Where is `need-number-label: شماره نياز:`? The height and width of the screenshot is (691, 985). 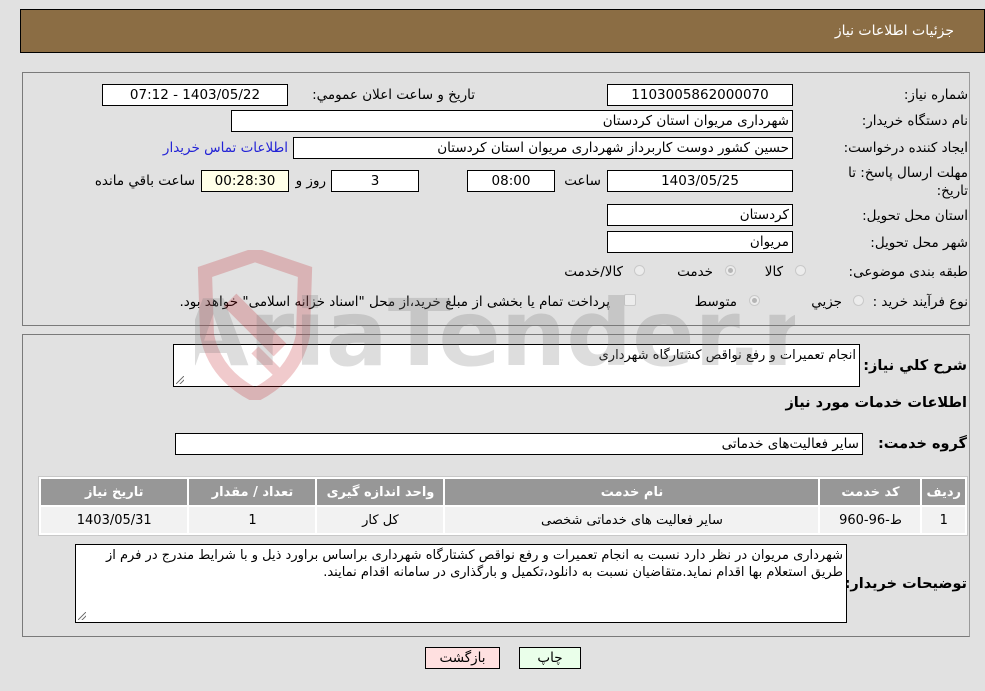 need-number-label: شماره نياز: is located at coordinates (935, 95).